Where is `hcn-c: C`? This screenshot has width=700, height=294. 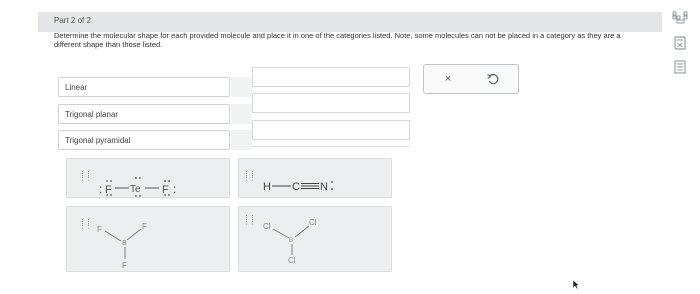 hcn-c: C is located at coordinates (296, 187).